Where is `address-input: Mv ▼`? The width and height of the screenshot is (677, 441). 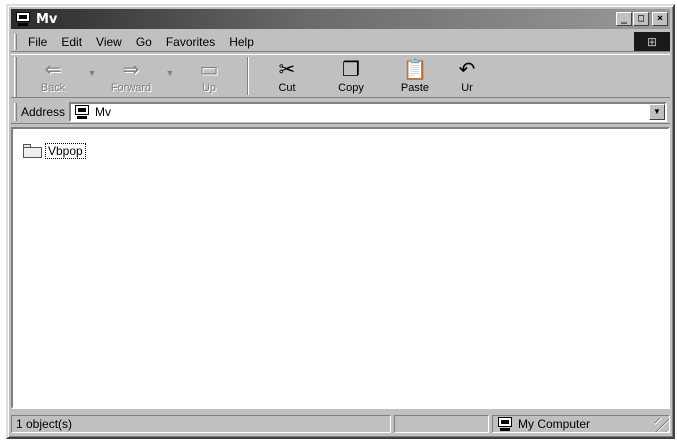
address-input: Mv ▼ is located at coordinates (368, 111).